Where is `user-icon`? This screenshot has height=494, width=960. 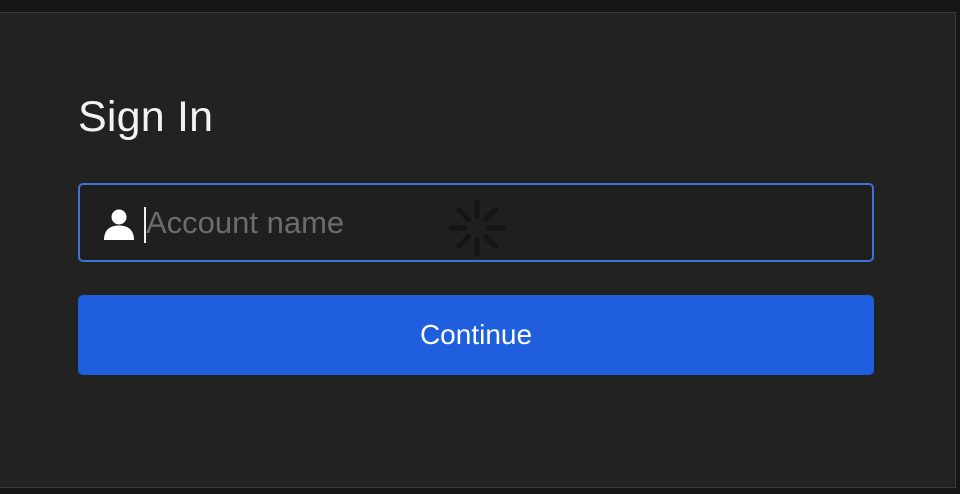 user-icon is located at coordinates (119, 224).